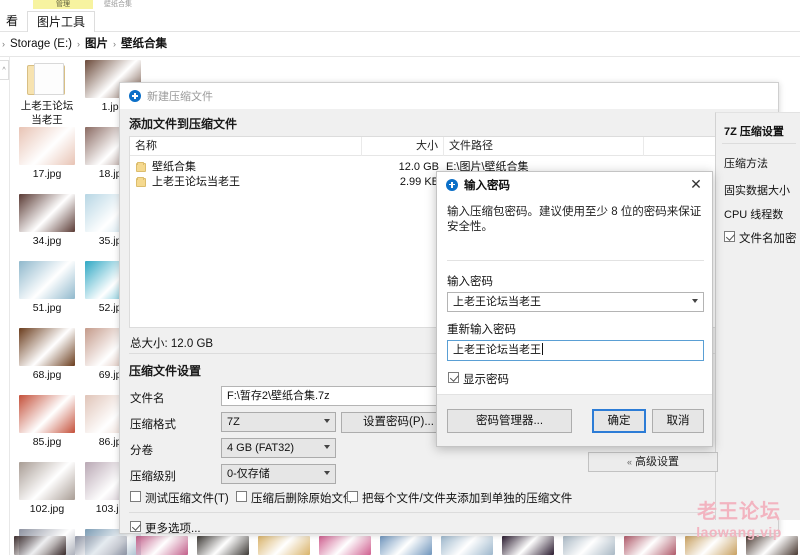 The width and height of the screenshot is (800, 555). I want to click on checkbox-delete-after-compress: 压缩后删除原始文件, so click(295, 498).